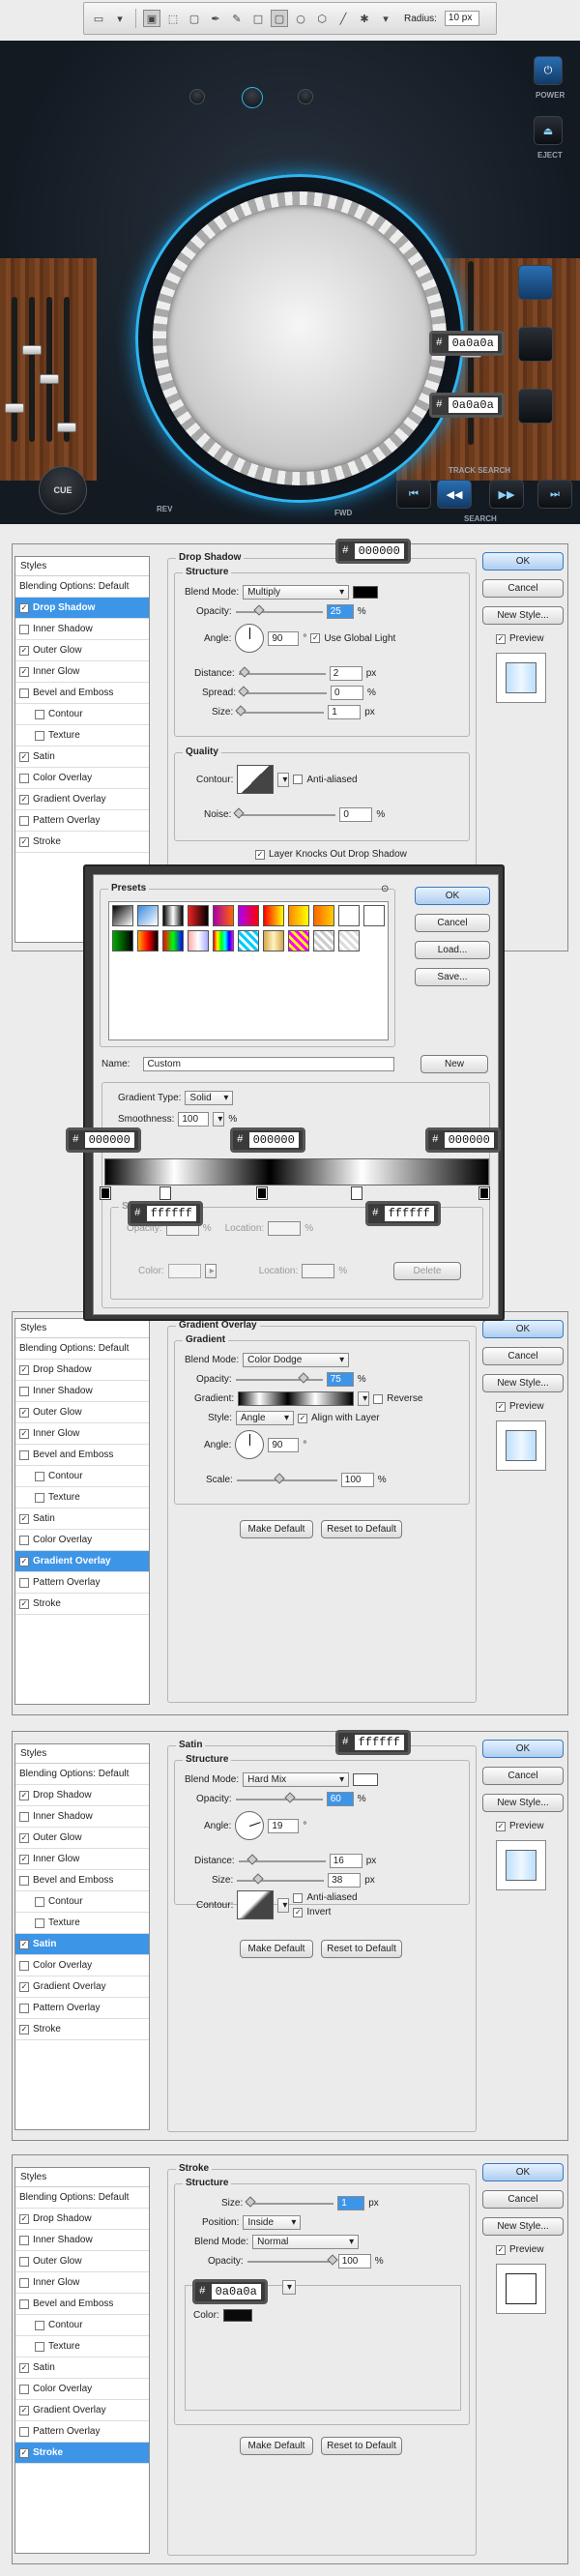 Image resolution: width=580 pixels, height=2576 pixels. I want to click on custom-shape-icon: ✱, so click(364, 18).